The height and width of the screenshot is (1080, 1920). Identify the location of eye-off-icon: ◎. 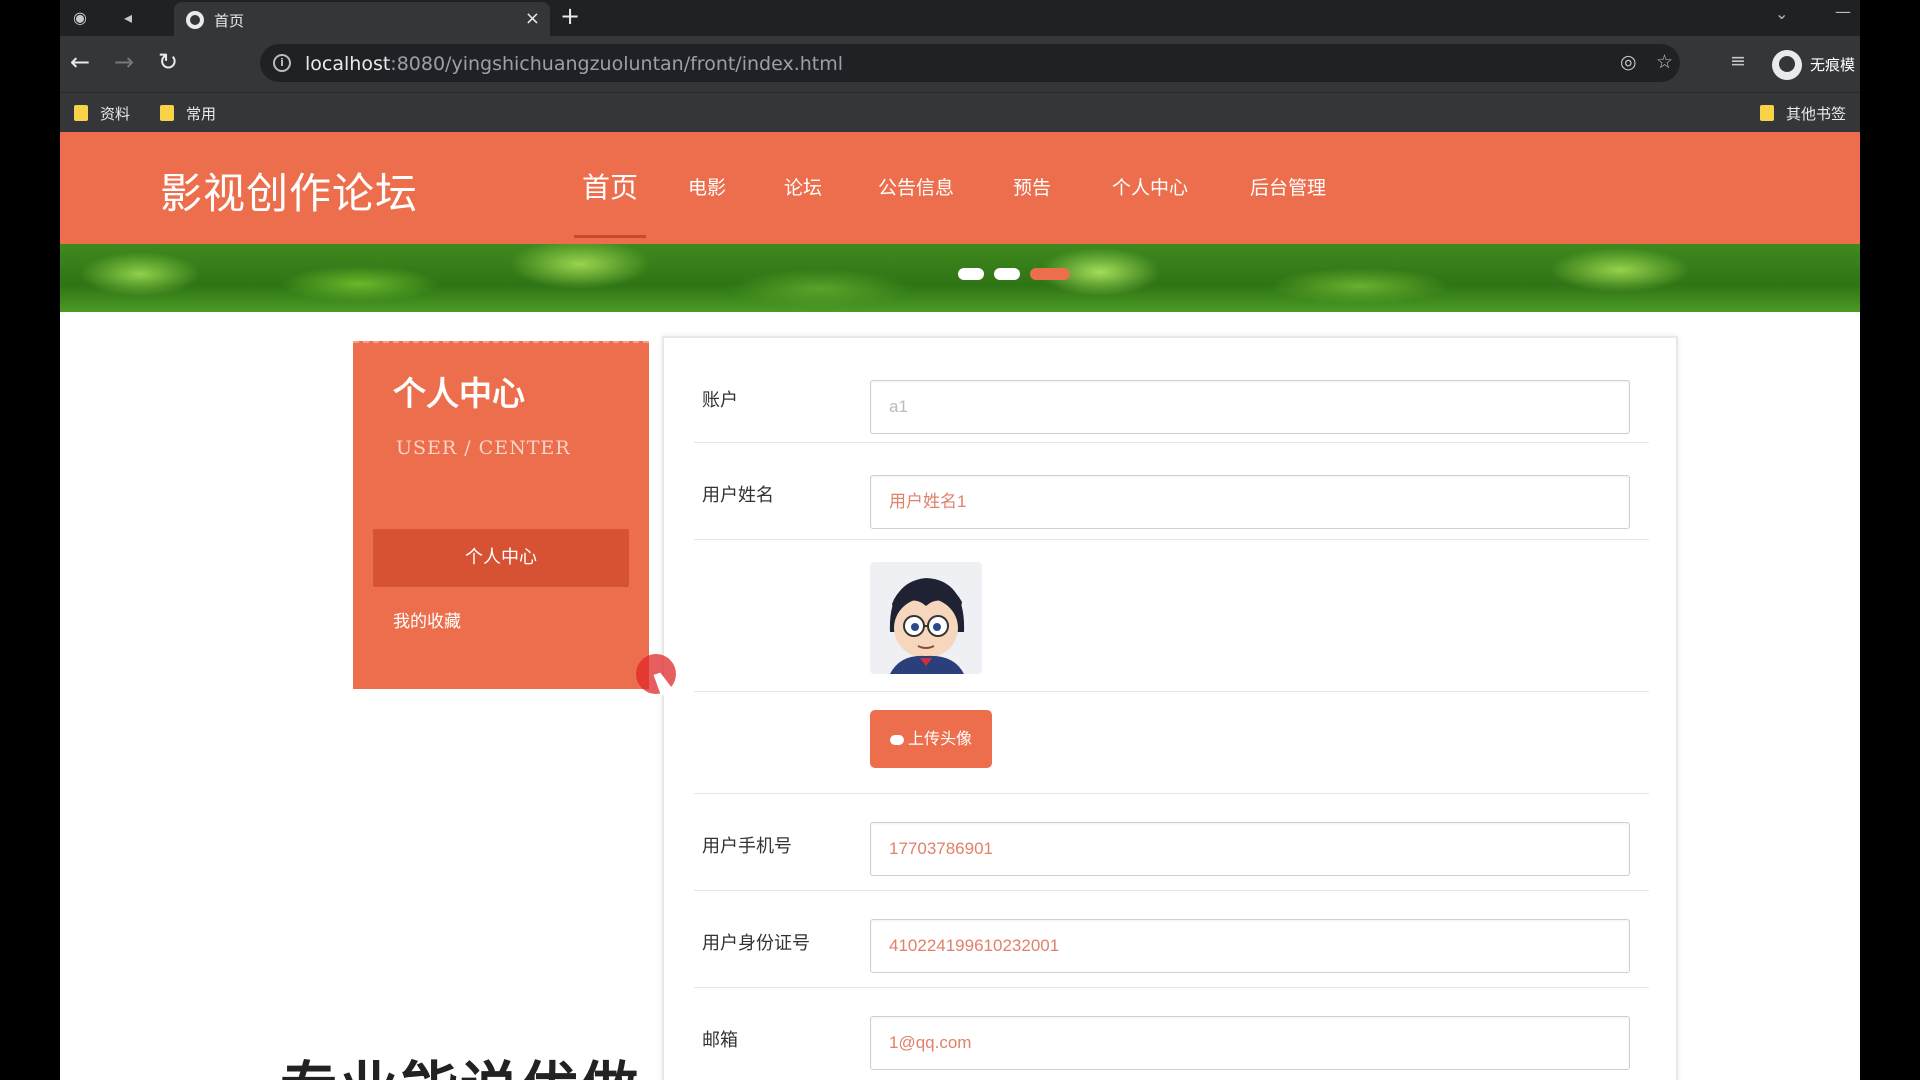
(1628, 62).